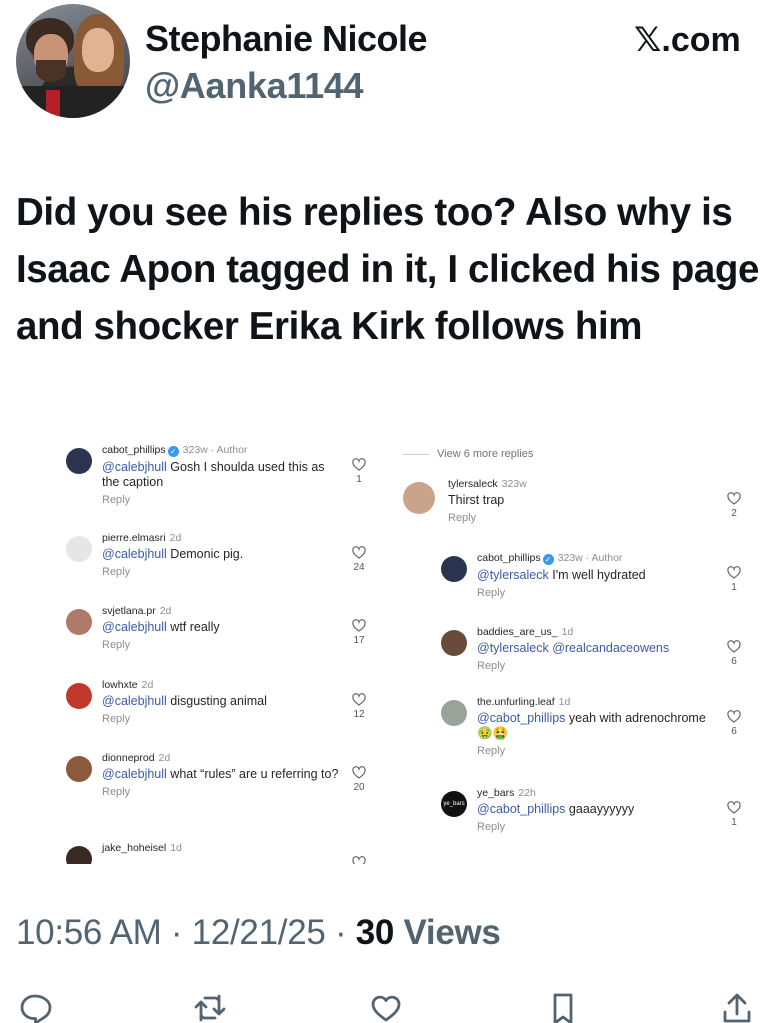 Image resolution: width=775 pixels, height=1023 pixels. What do you see at coordinates (563, 1007) in the screenshot?
I see `bookmark-icon` at bounding box center [563, 1007].